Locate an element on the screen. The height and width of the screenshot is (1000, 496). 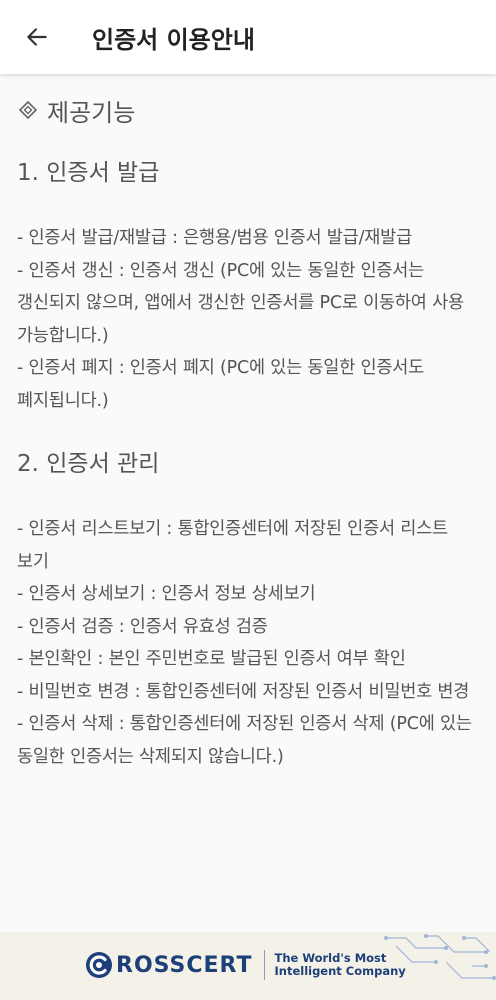
logo-text: ROSSCERT is located at coordinates (184, 965).